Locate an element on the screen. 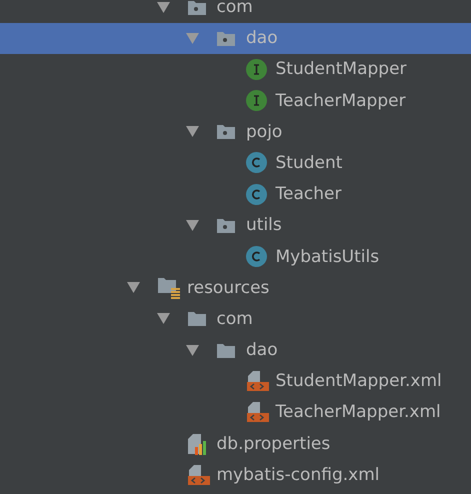 This screenshot has width=471, height=494. tree-item-label: StudentMapper.xml is located at coordinates (359, 381).